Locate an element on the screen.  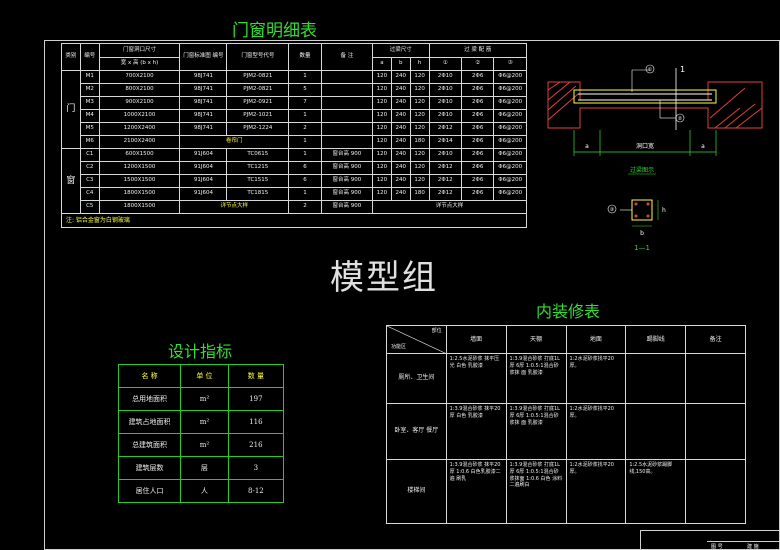
interior-hdr-remark: 备注 is located at coordinates (715, 339).